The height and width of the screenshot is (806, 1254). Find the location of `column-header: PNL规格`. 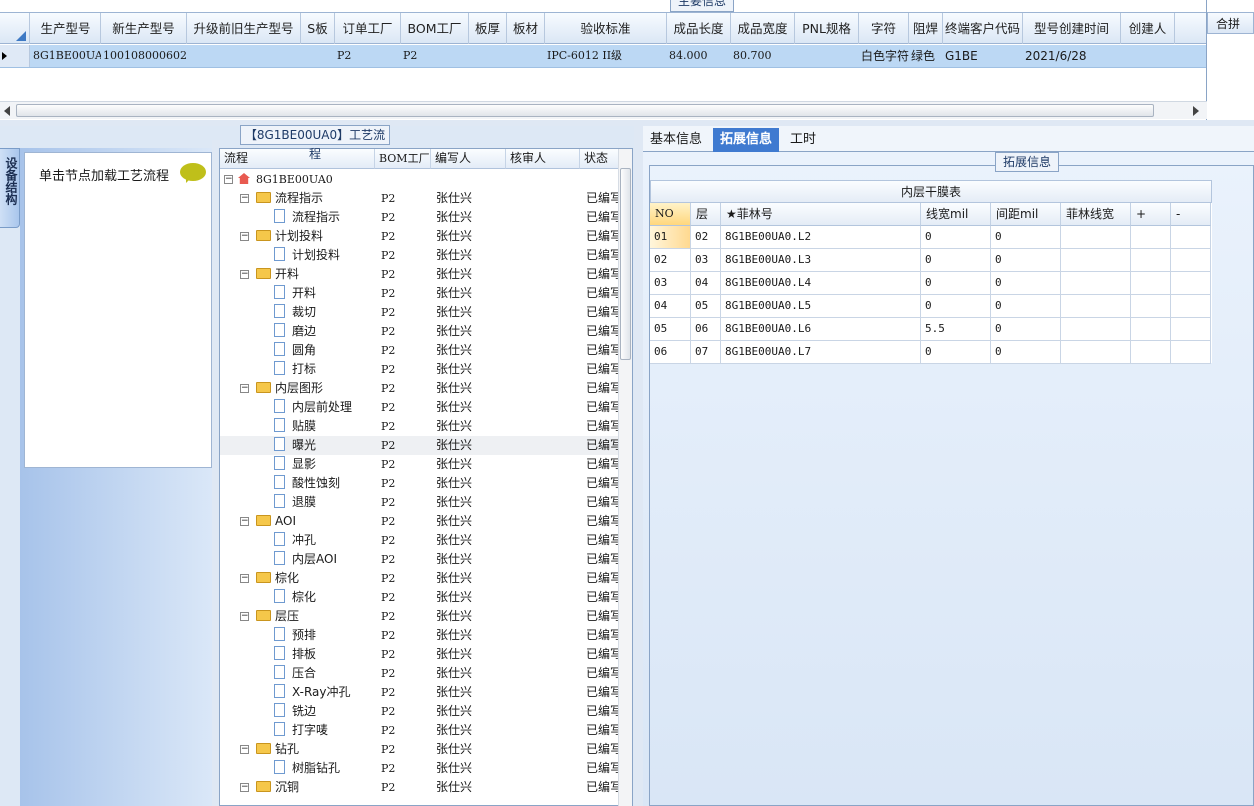

column-header: PNL规格 is located at coordinates (827, 28).